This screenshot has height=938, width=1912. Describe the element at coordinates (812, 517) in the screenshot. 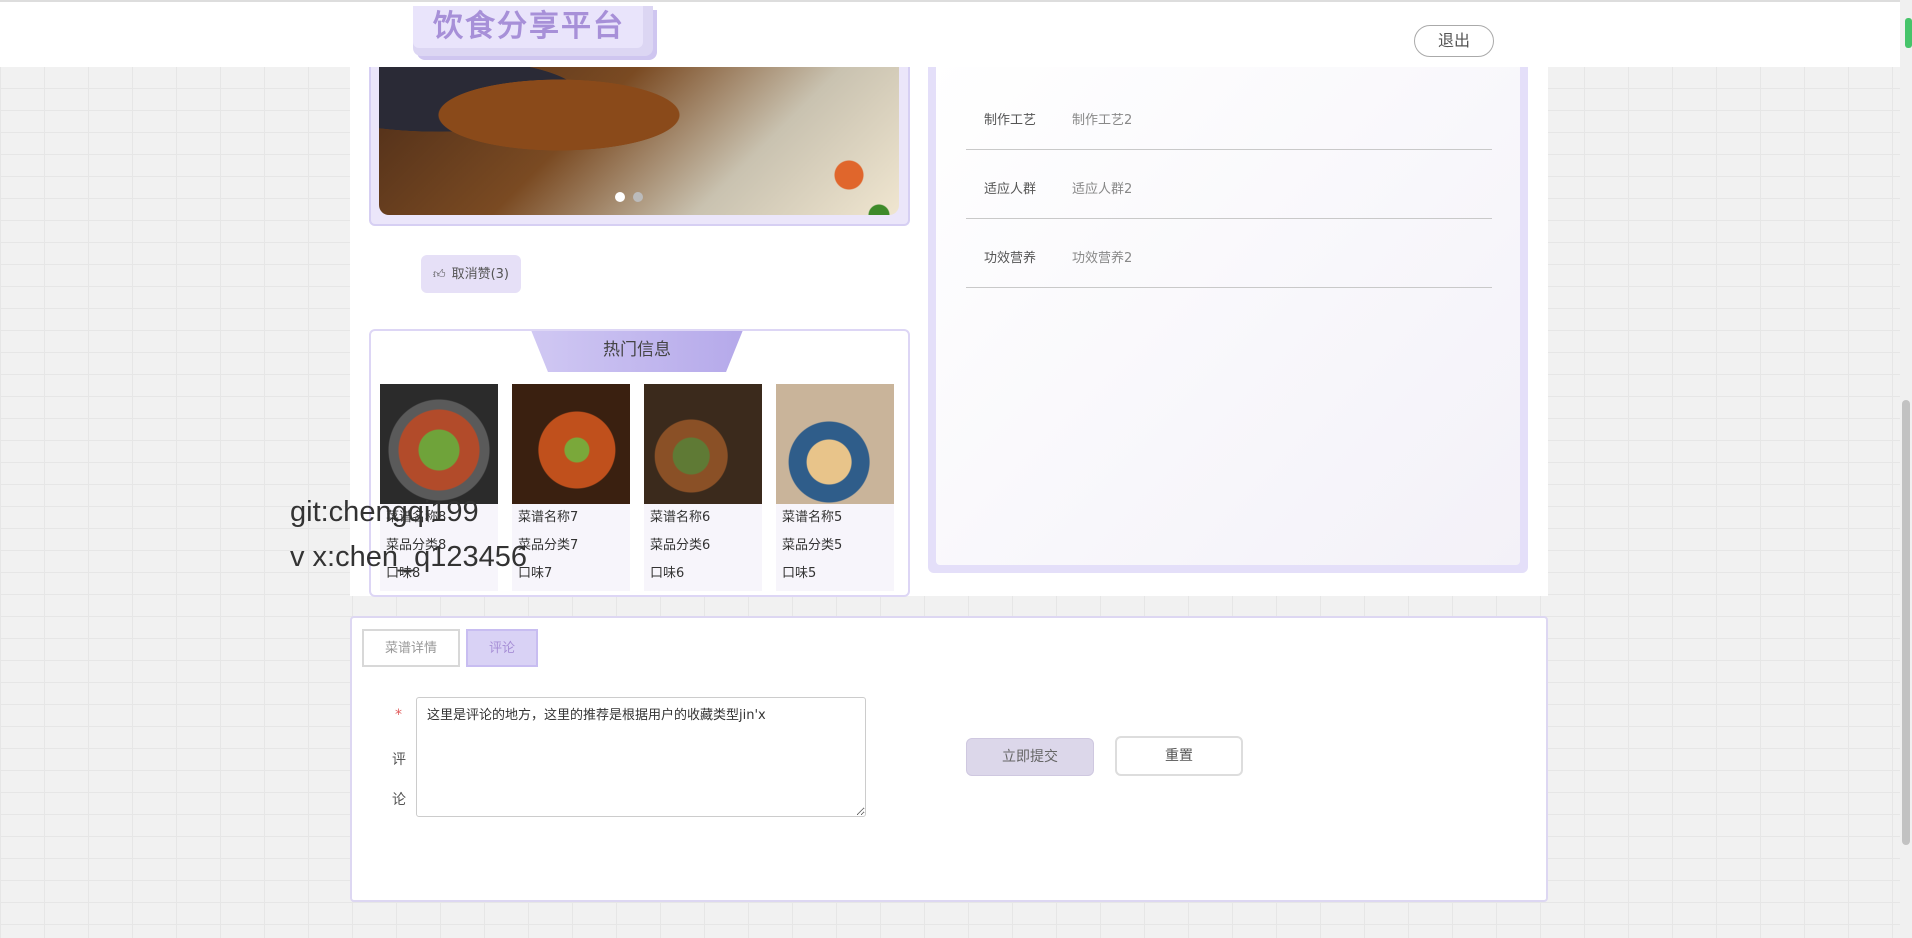

I see `hot-item-name: 菜谱名称5` at that location.